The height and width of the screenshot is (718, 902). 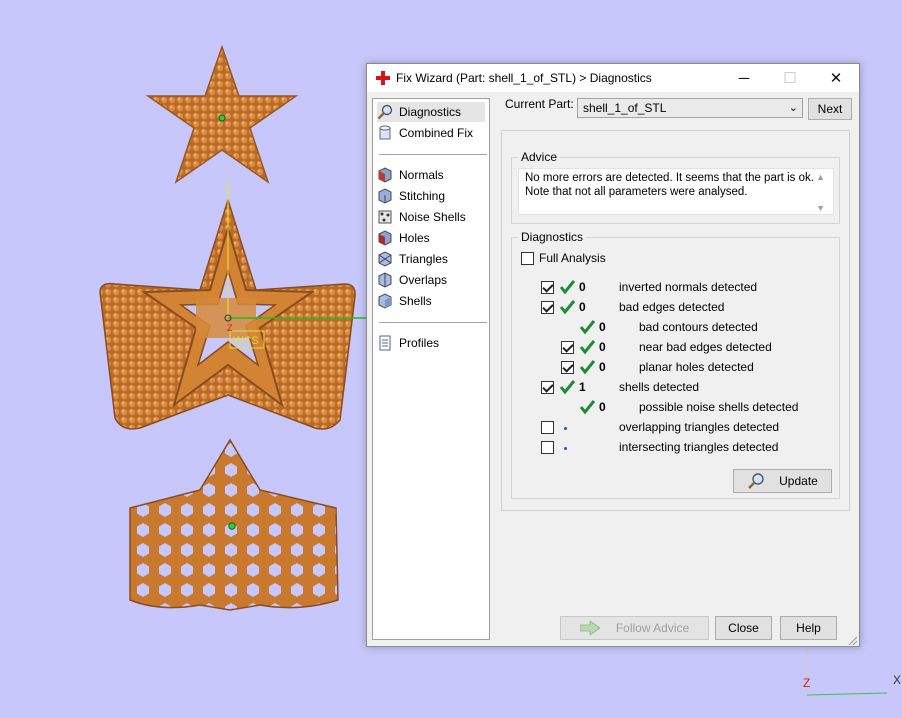 What do you see at coordinates (897, 680) in the screenshot?
I see `axis-x-label: X` at bounding box center [897, 680].